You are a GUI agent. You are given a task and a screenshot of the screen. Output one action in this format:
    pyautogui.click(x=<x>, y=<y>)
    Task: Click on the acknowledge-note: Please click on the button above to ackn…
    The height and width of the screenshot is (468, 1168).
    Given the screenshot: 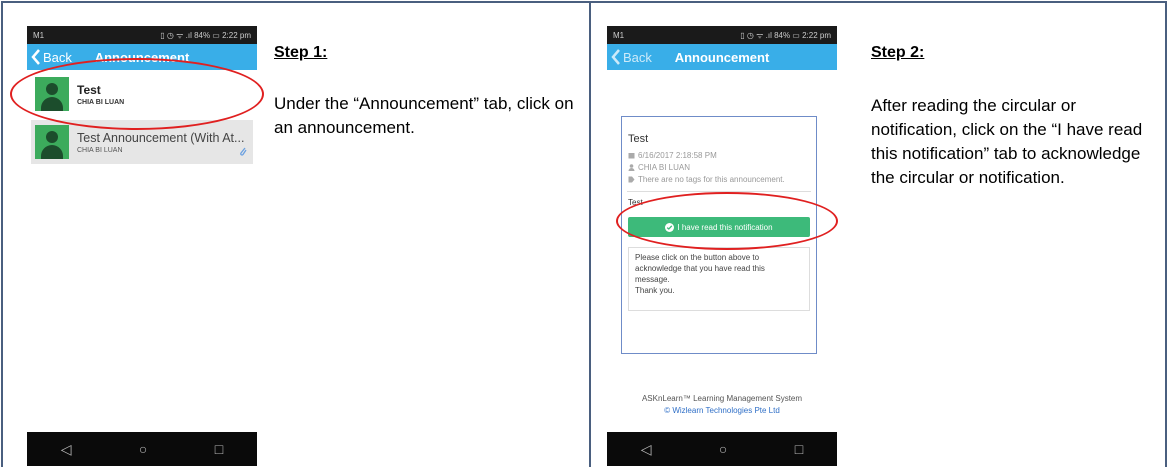 What is the action you would take?
    pyautogui.click(x=719, y=279)
    